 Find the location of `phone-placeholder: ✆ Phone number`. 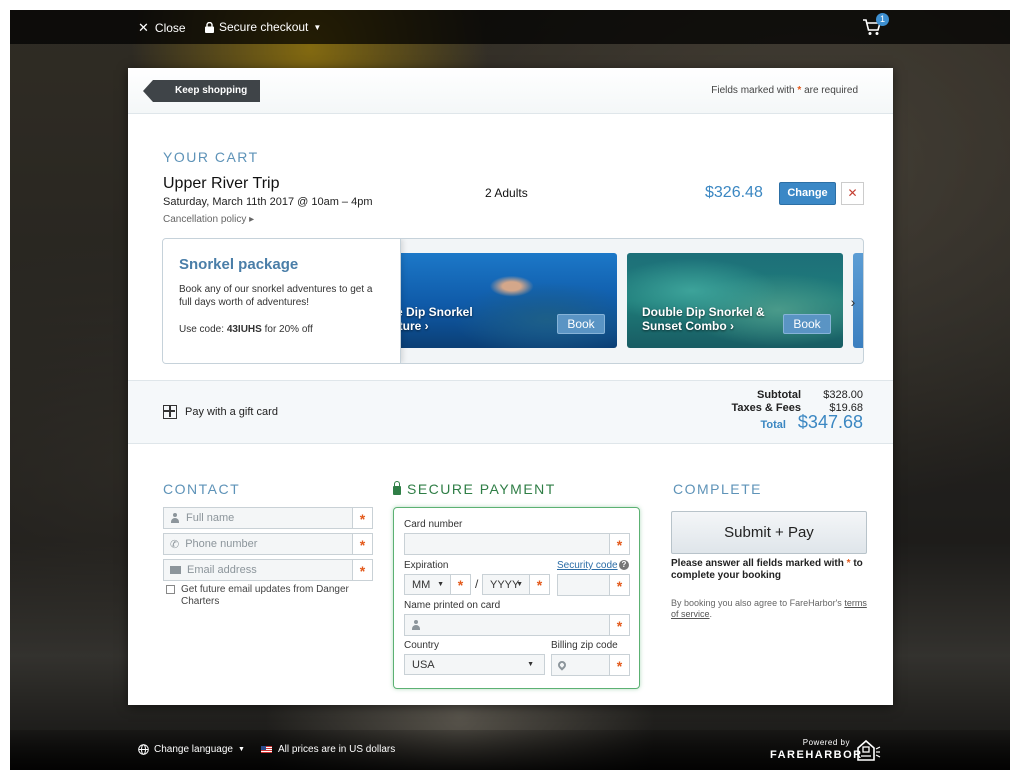

phone-placeholder: ✆ Phone number is located at coordinates (213, 544).